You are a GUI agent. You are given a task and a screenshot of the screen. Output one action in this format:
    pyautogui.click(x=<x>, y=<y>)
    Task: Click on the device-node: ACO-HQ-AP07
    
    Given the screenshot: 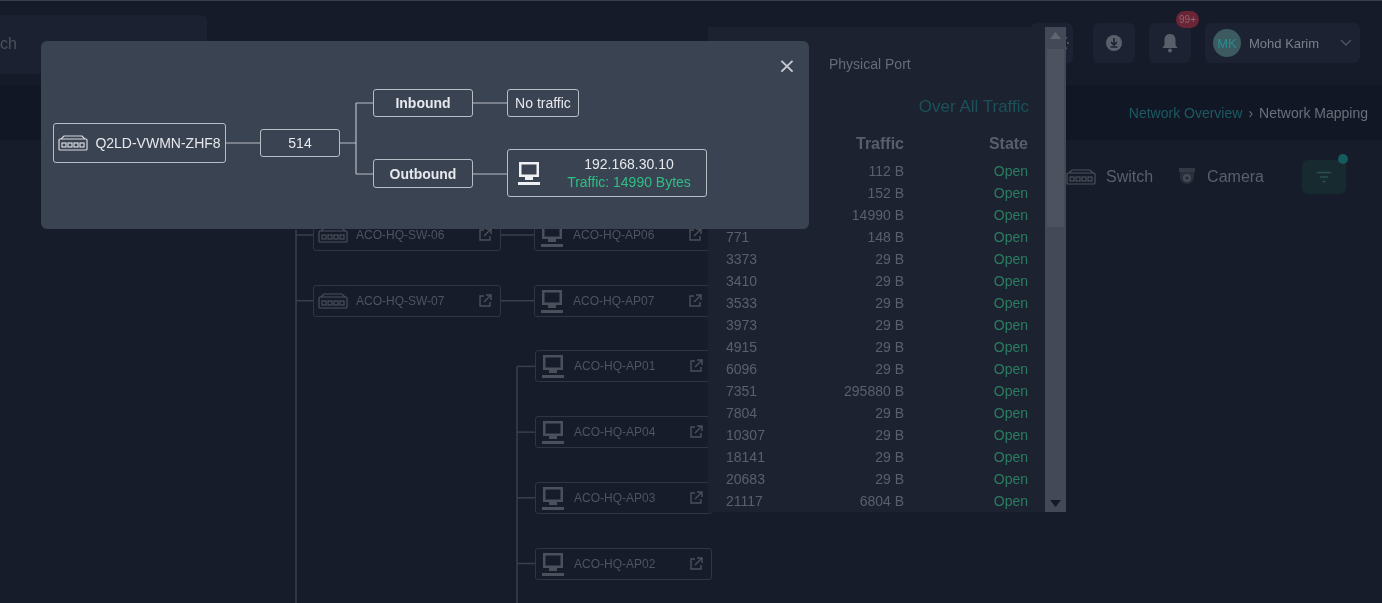 What is the action you would take?
    pyautogui.click(x=622, y=300)
    